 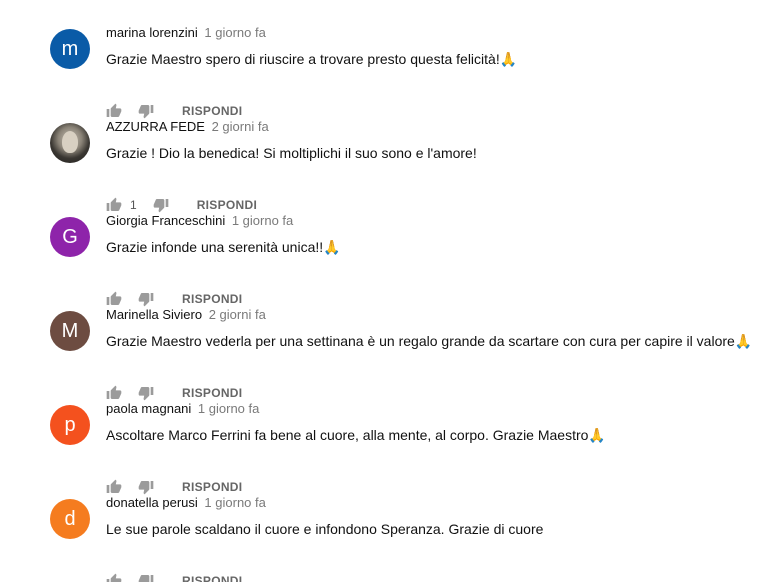 I want to click on like-count: 1, so click(x=133, y=205).